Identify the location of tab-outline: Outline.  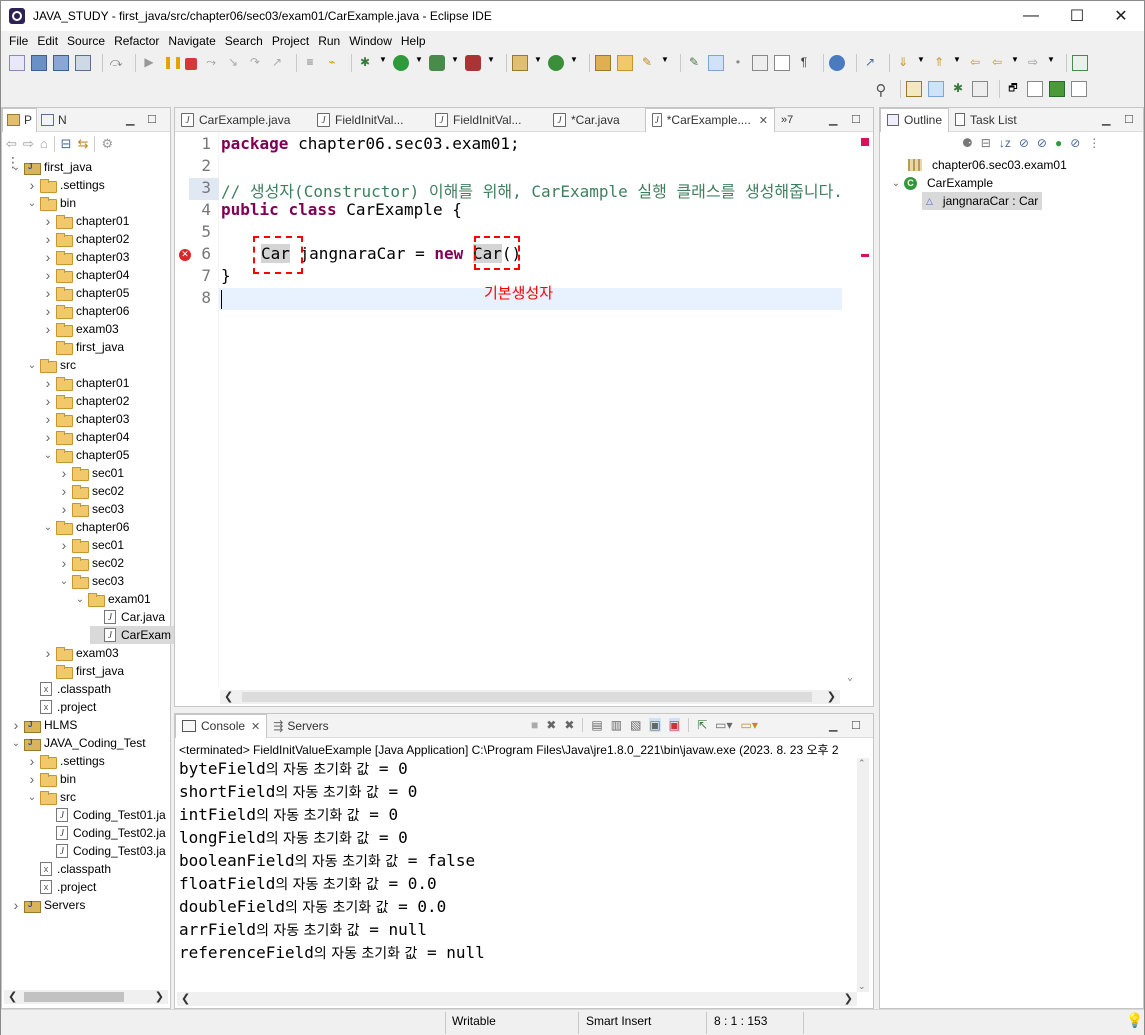
(915, 119).